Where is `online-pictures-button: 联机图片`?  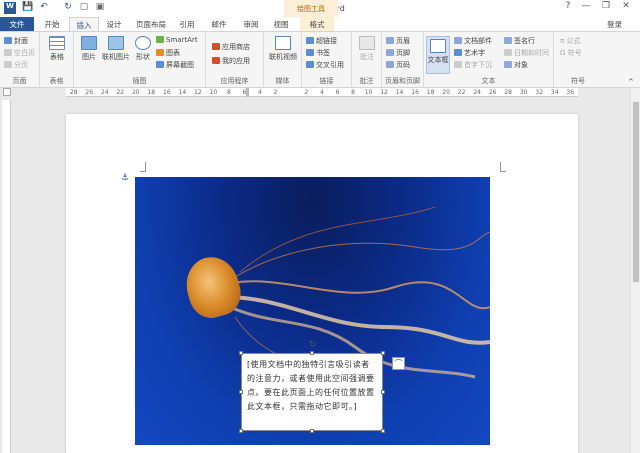 online-pictures-button: 联机图片 is located at coordinates (116, 49).